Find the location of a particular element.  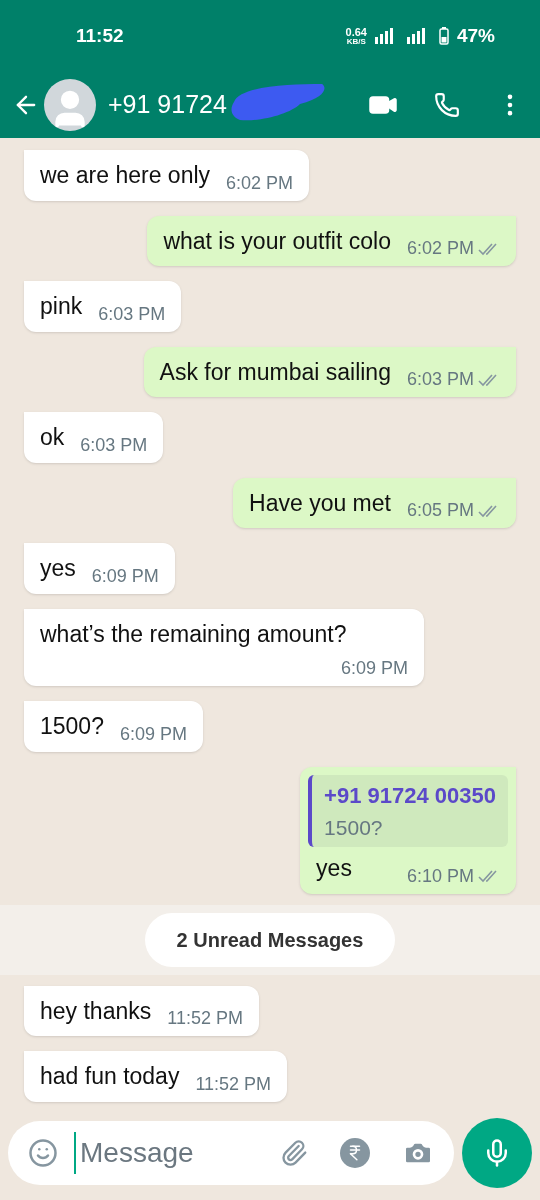

speed-unit: KB/S is located at coordinates (356, 41).